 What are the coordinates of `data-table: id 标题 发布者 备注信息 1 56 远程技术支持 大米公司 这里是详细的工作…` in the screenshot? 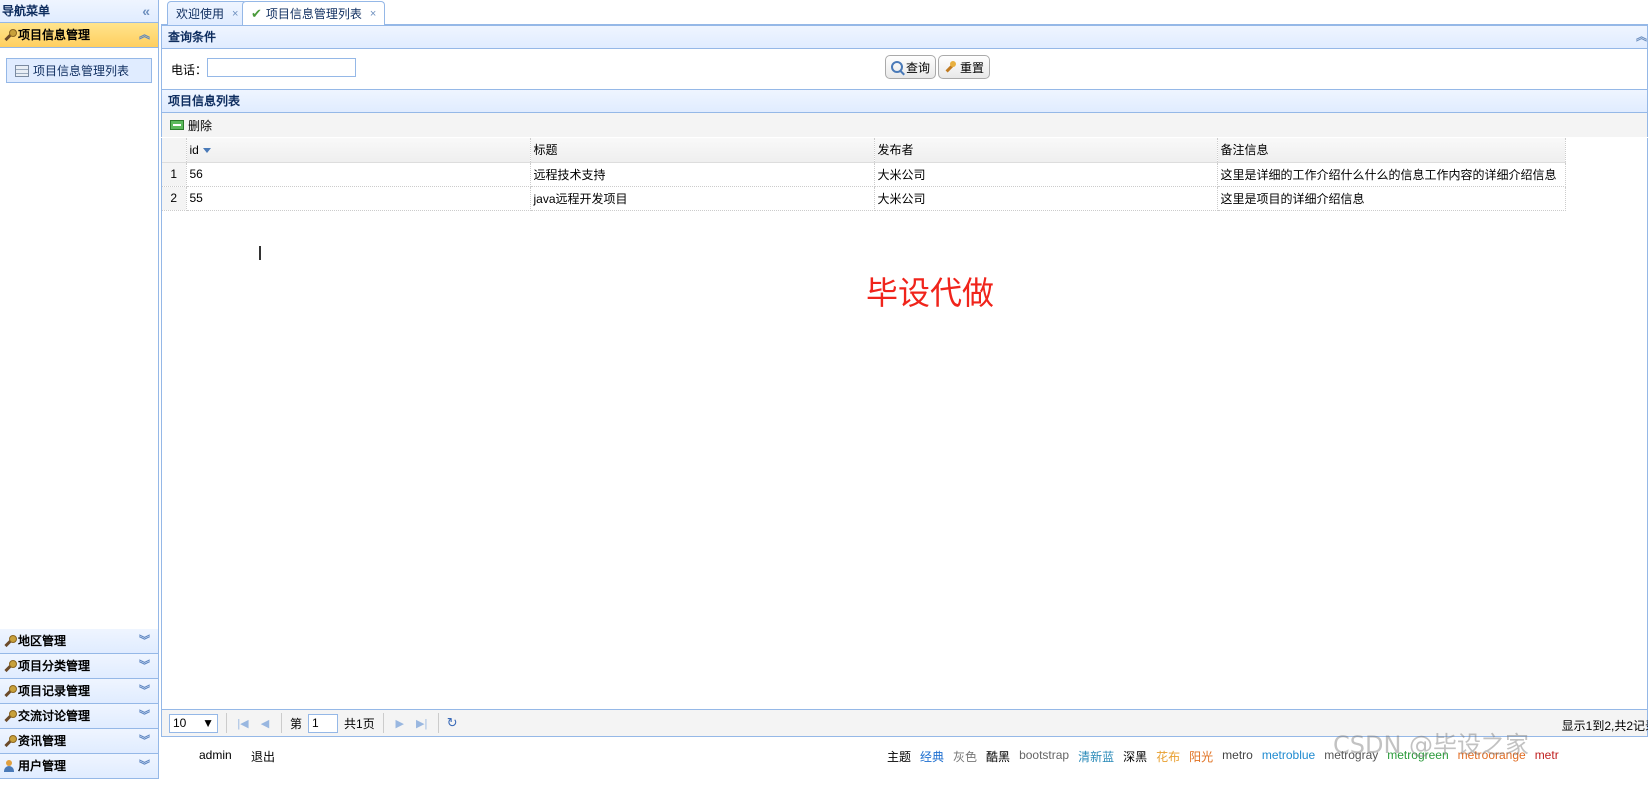 It's located at (864, 174).